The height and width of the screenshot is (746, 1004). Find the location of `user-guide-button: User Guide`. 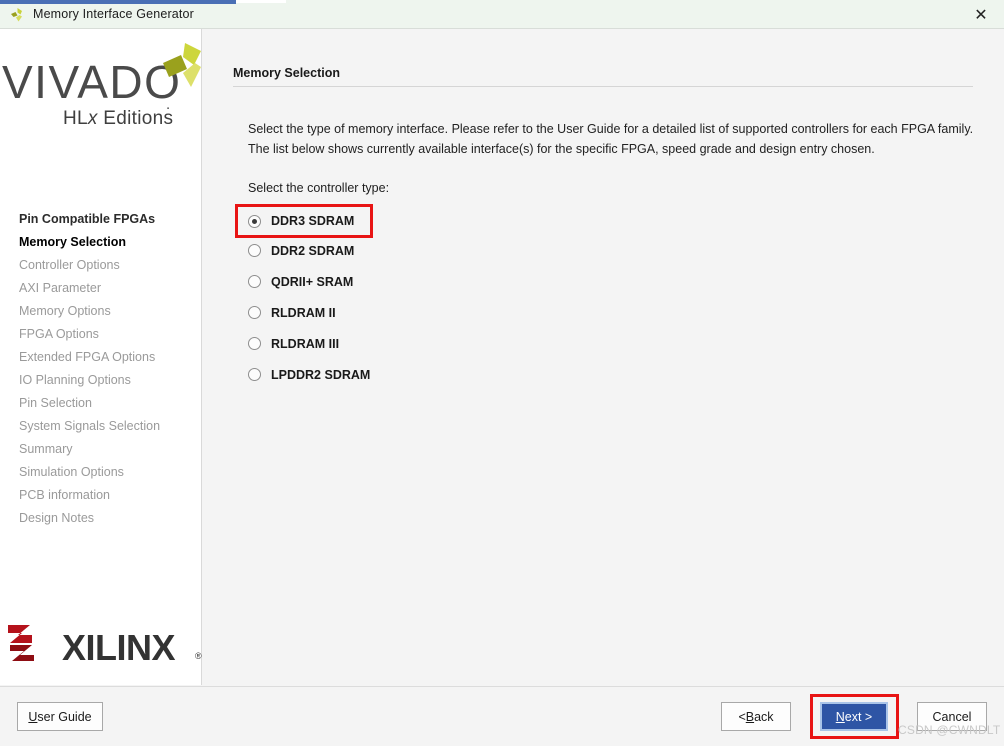

user-guide-button: User Guide is located at coordinates (60, 716).